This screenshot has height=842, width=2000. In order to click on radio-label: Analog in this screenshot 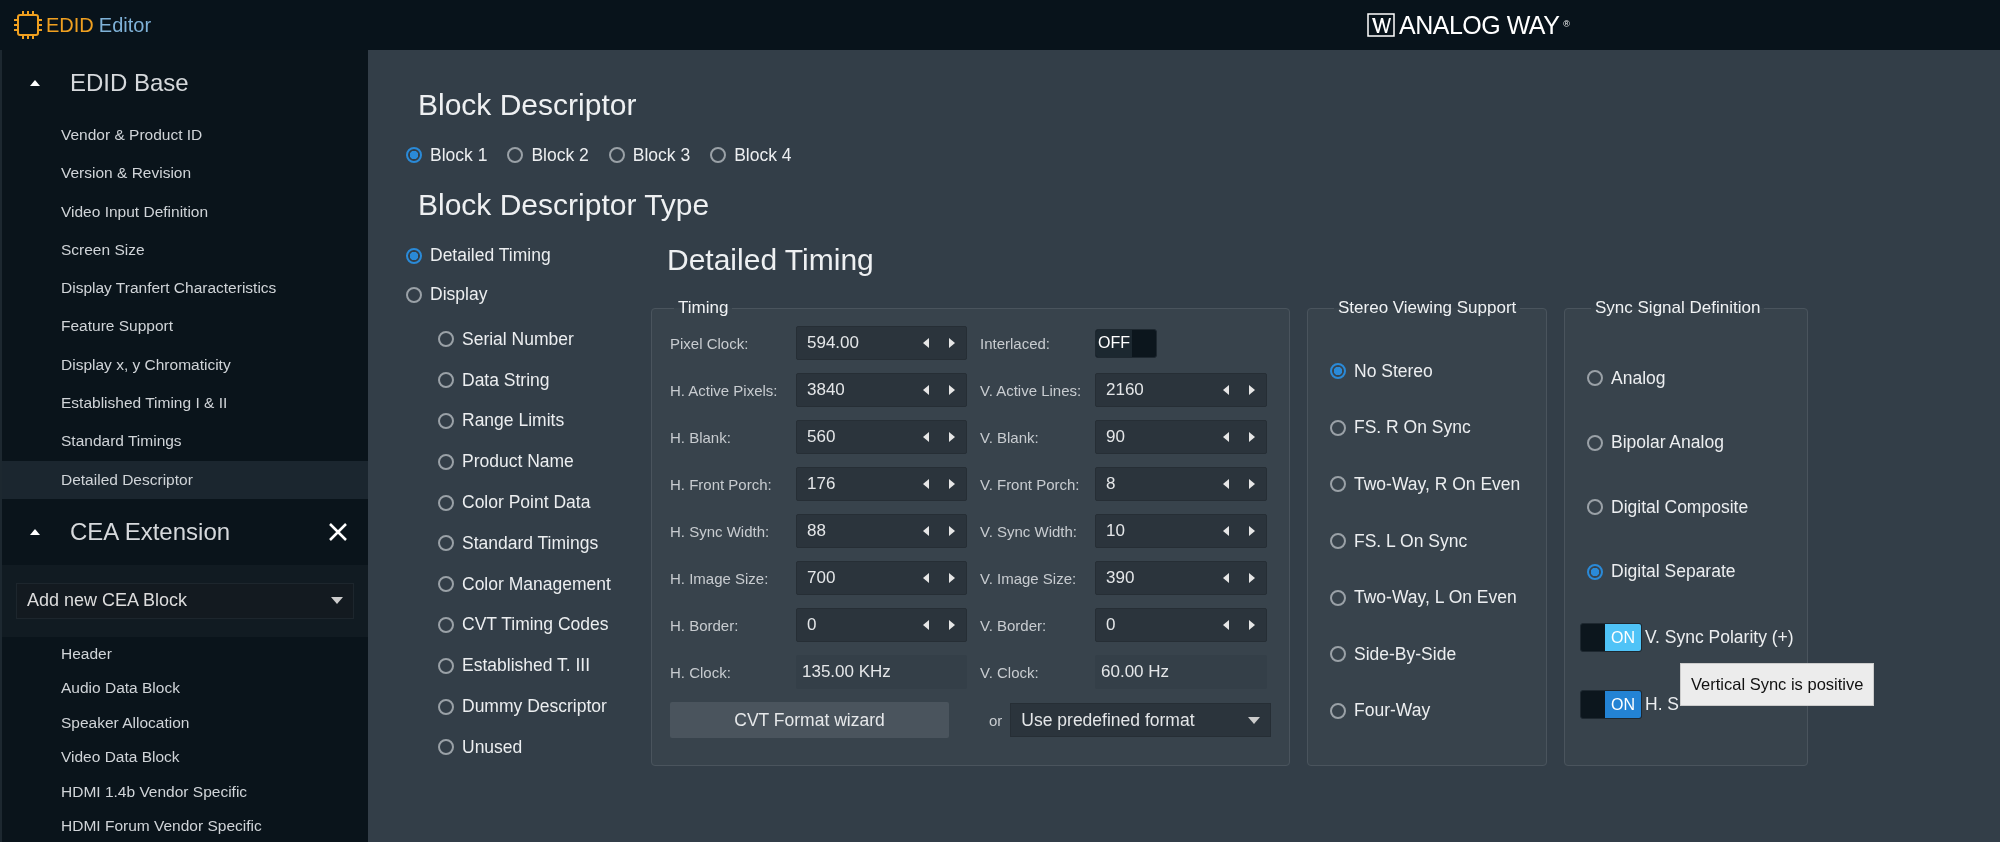, I will do `click(1638, 378)`.